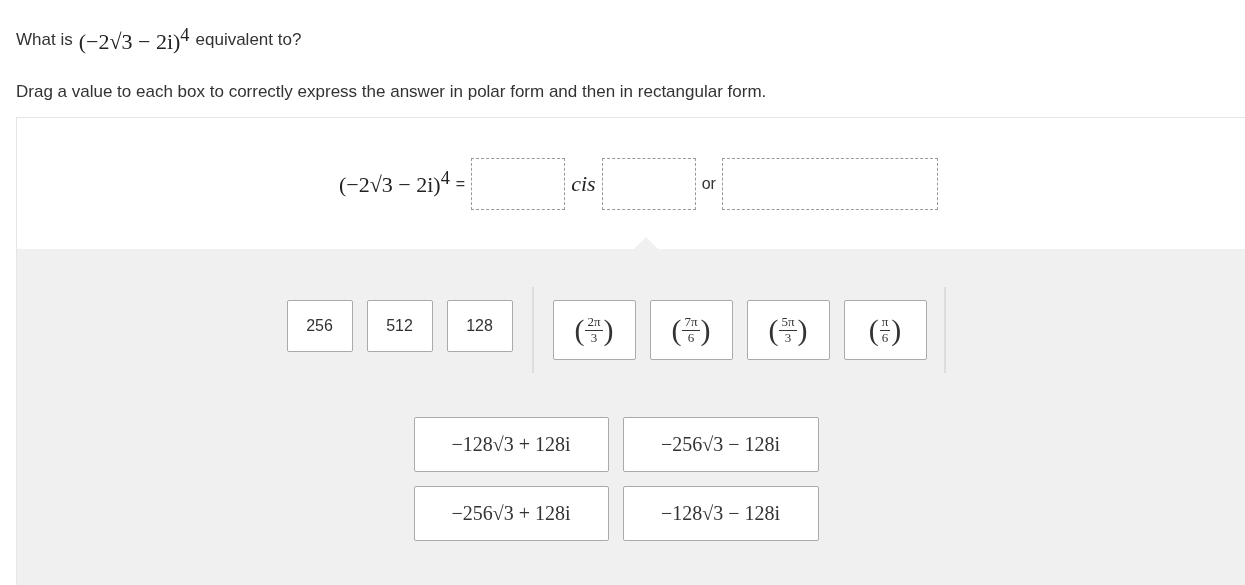 This screenshot has height=585, width=1245. Describe the element at coordinates (583, 183) in the screenshot. I see `math-expression: cis` at that location.